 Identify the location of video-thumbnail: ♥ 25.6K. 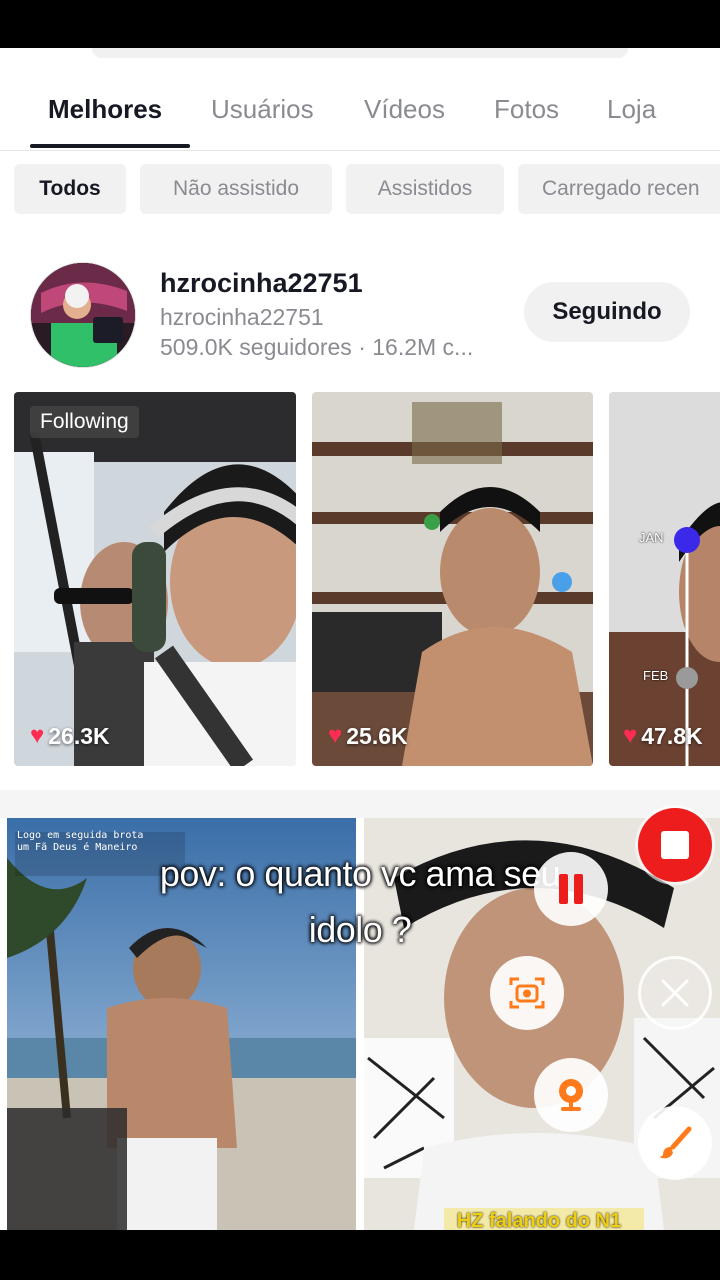
(452, 579).